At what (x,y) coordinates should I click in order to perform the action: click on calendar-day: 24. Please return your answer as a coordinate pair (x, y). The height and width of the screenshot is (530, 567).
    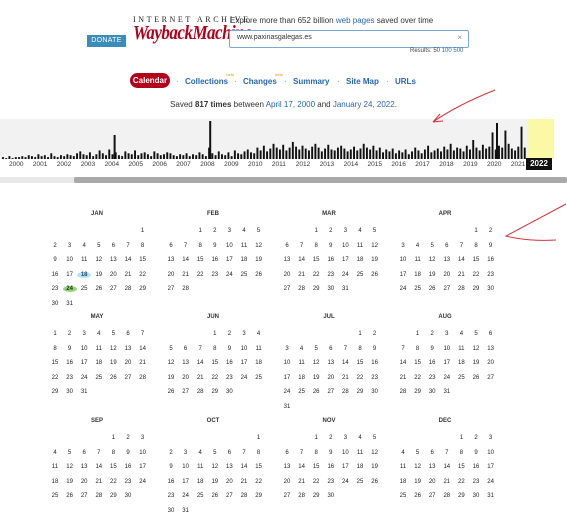
    Looking at the image, I should click on (69, 289).